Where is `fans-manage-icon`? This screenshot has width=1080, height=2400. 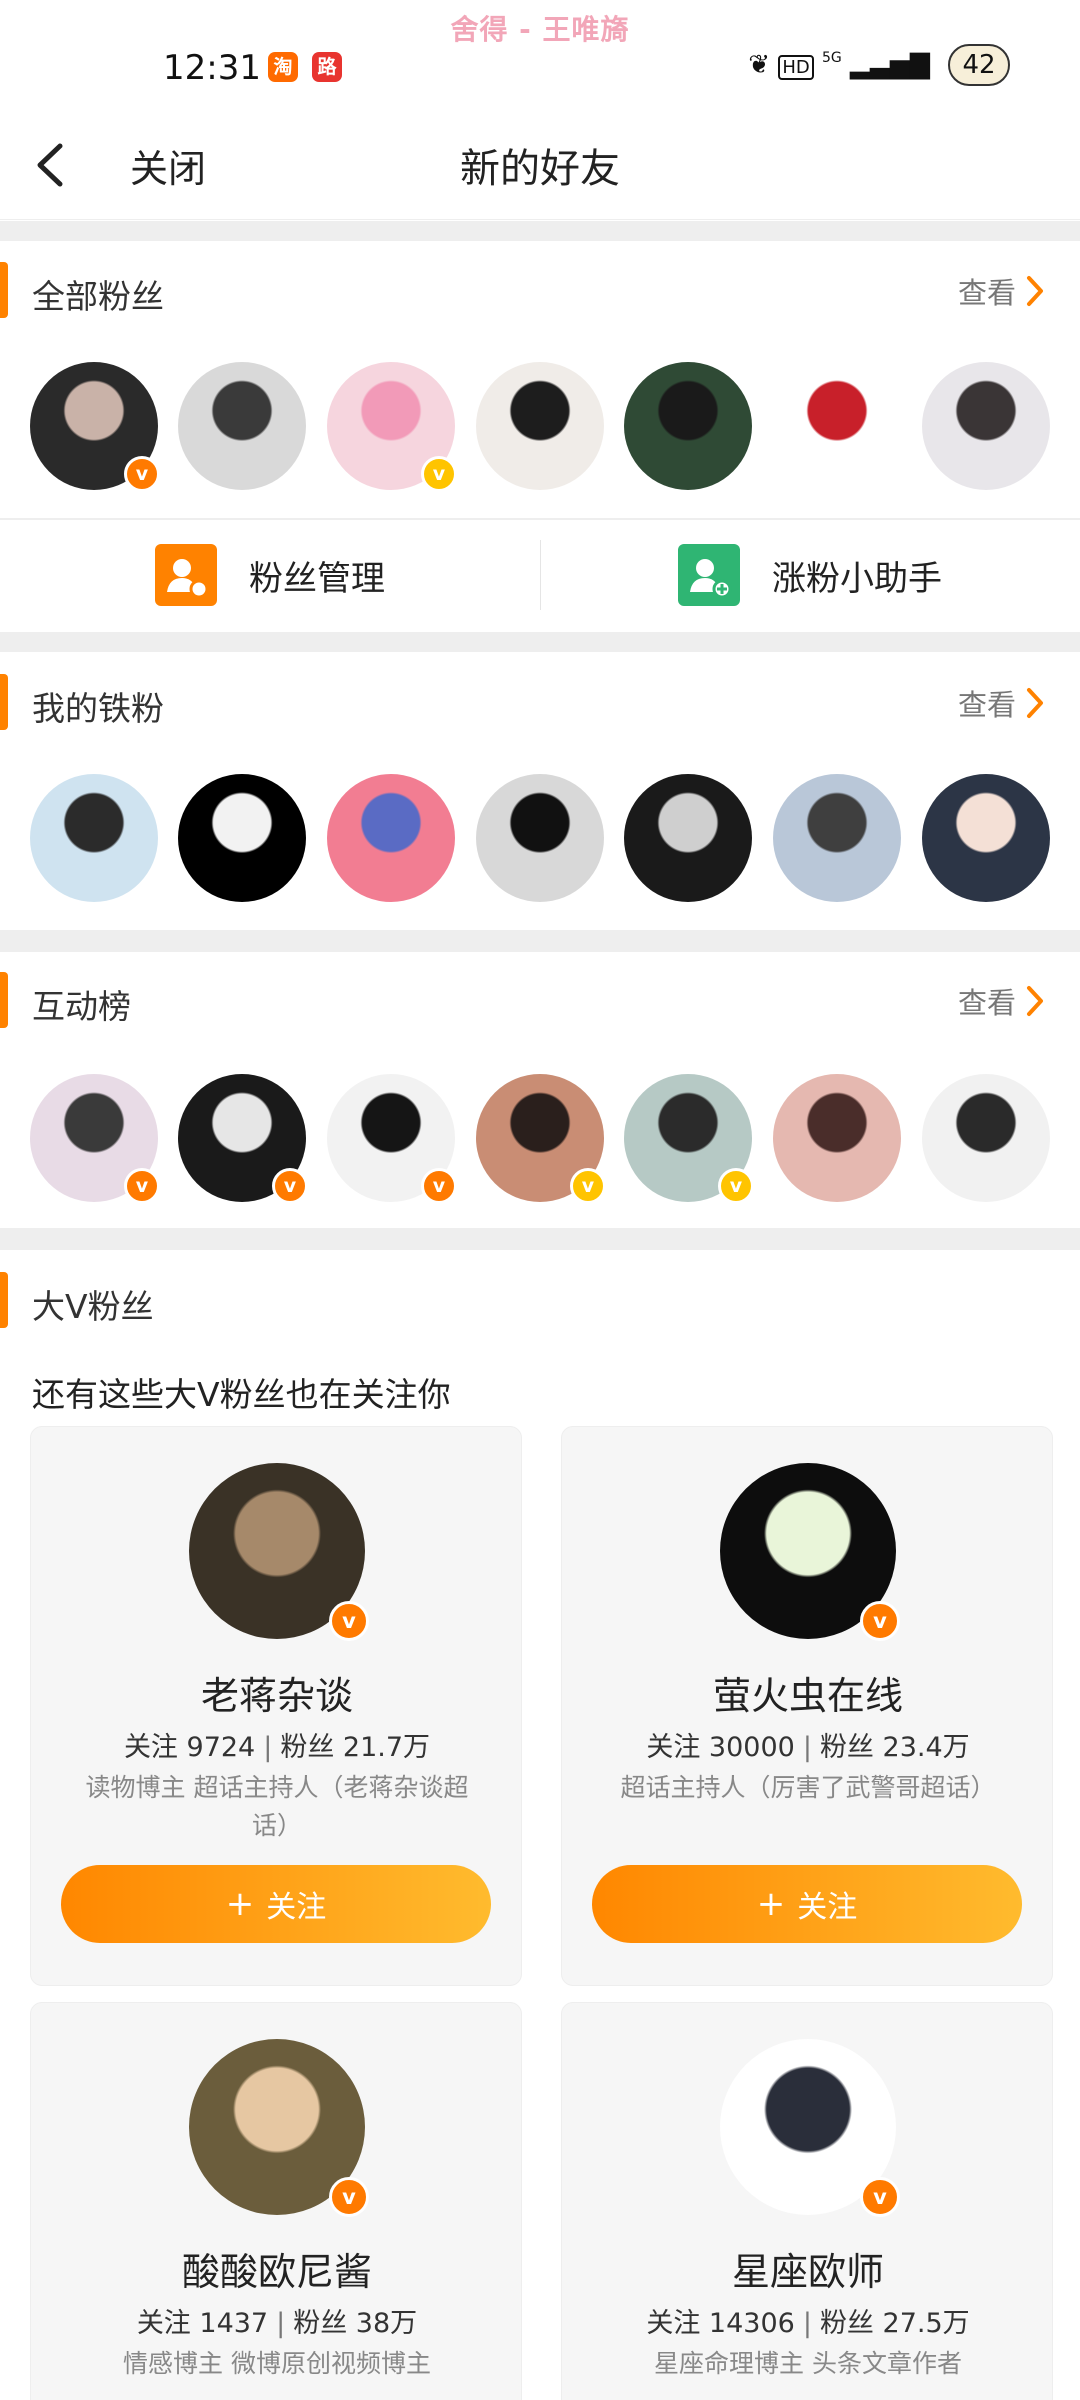 fans-manage-icon is located at coordinates (186, 575).